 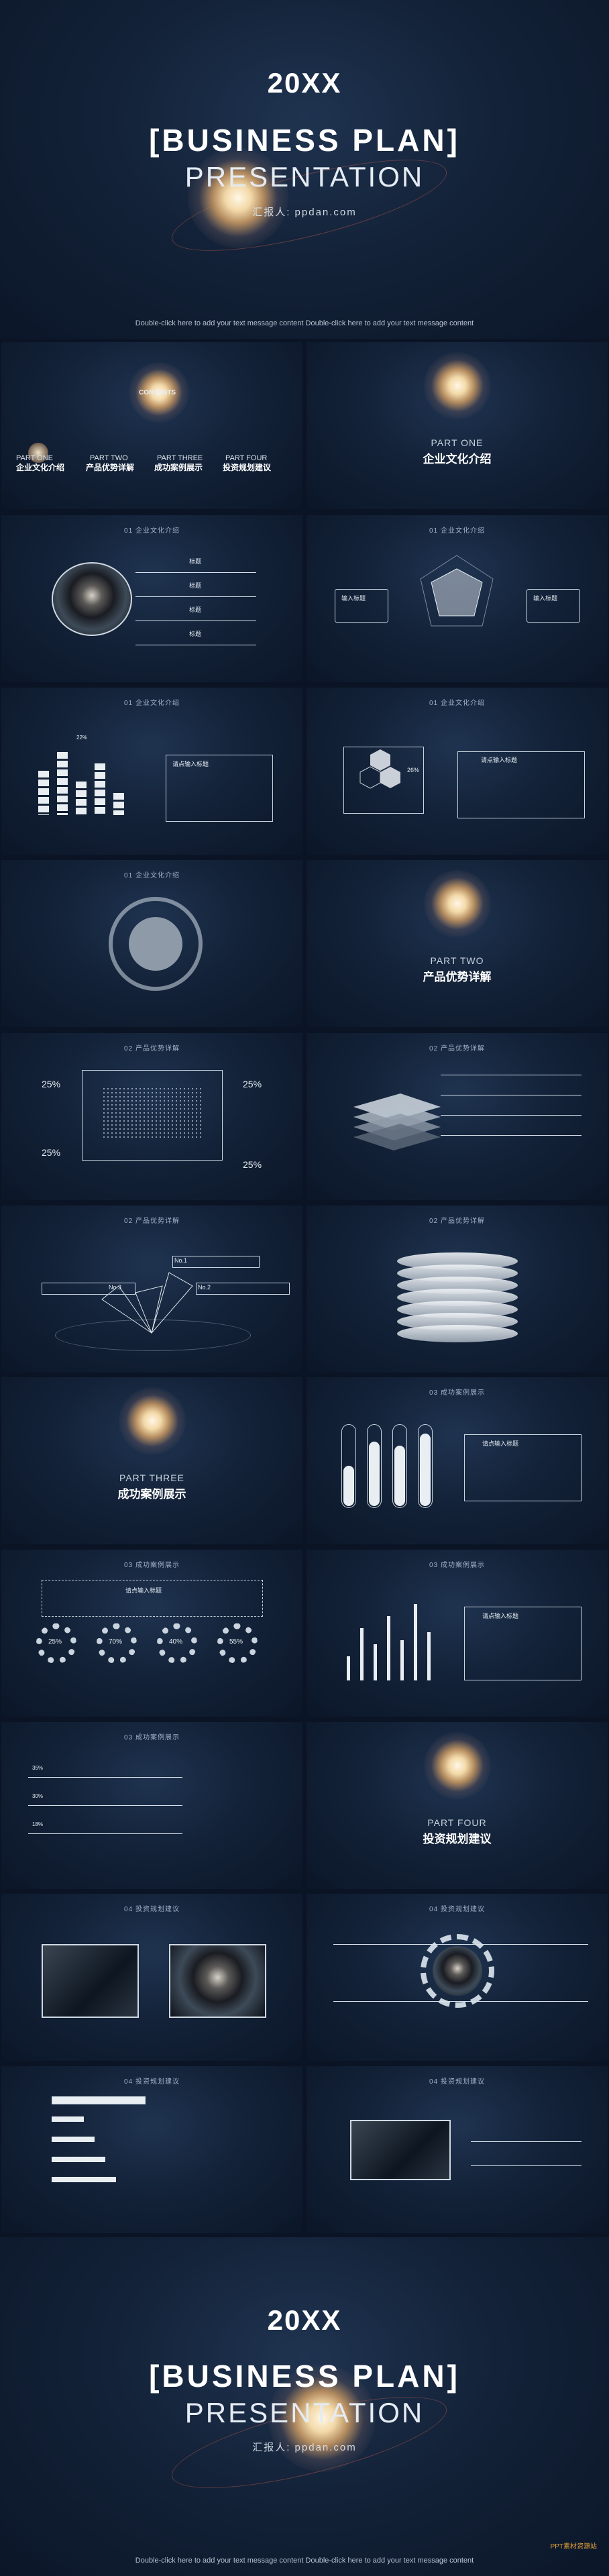 I want to click on slide-divider-part-three: PART THREE 成功案例展示, so click(x=151, y=1460).